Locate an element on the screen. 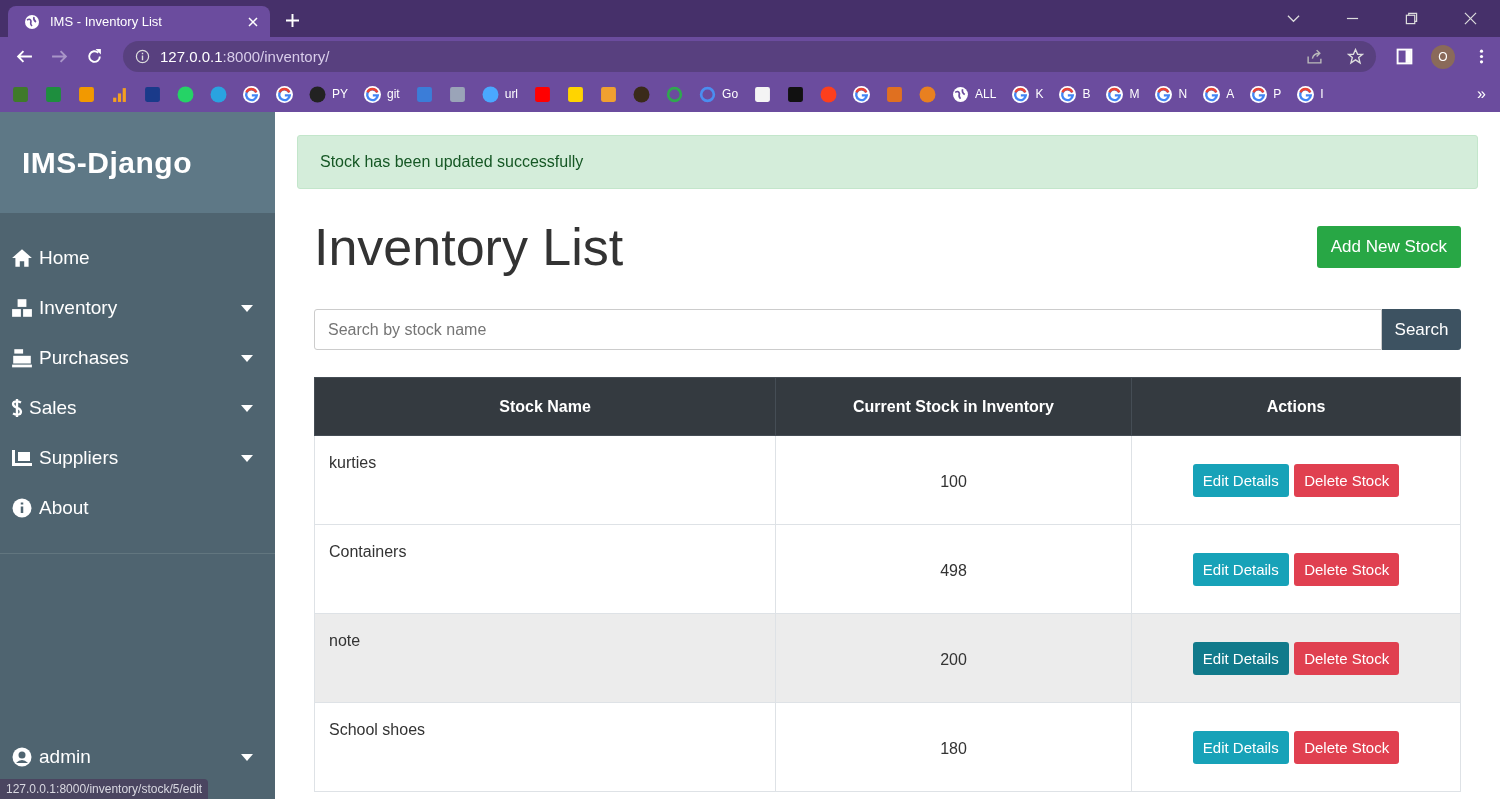 The height and width of the screenshot is (799, 1500). bookmark-label: P is located at coordinates (1277, 94).